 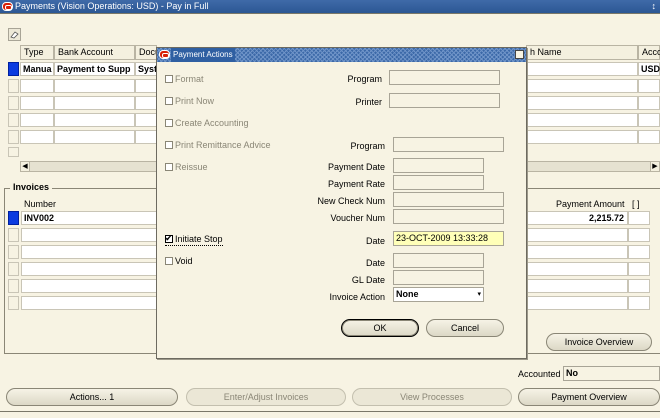 What do you see at coordinates (367, 146) in the screenshot?
I see `remittance-program-label: Program` at bounding box center [367, 146].